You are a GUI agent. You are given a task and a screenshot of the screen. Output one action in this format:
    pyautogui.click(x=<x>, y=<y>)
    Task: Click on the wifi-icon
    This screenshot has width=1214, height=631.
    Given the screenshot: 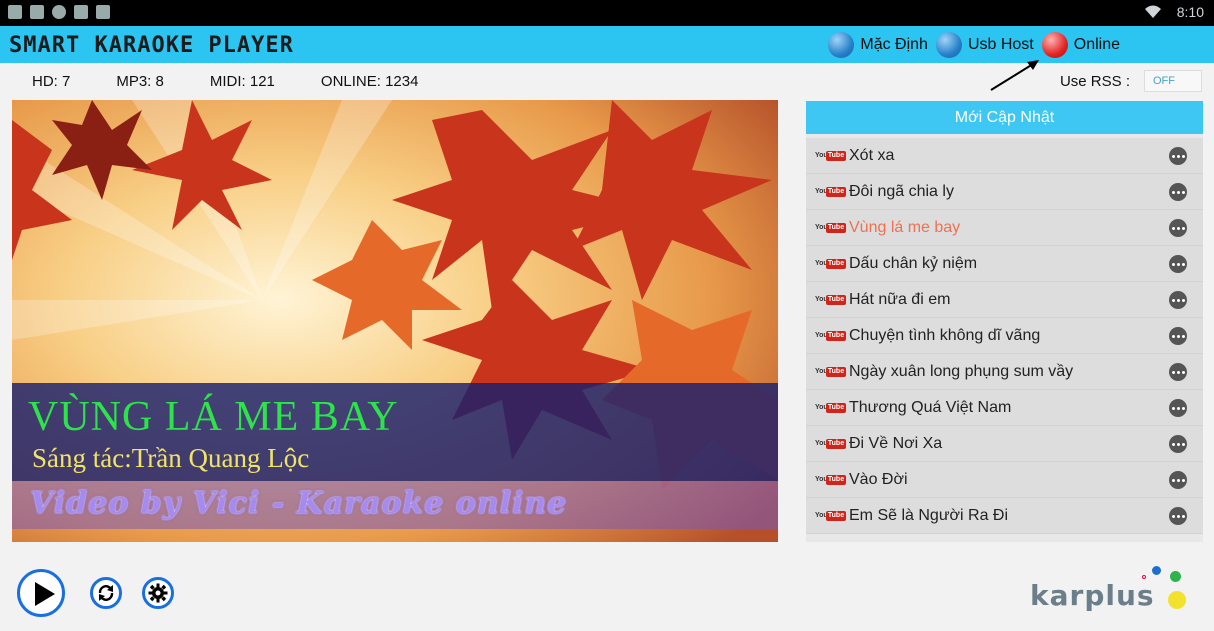 What is the action you would take?
    pyautogui.click(x=1152, y=12)
    